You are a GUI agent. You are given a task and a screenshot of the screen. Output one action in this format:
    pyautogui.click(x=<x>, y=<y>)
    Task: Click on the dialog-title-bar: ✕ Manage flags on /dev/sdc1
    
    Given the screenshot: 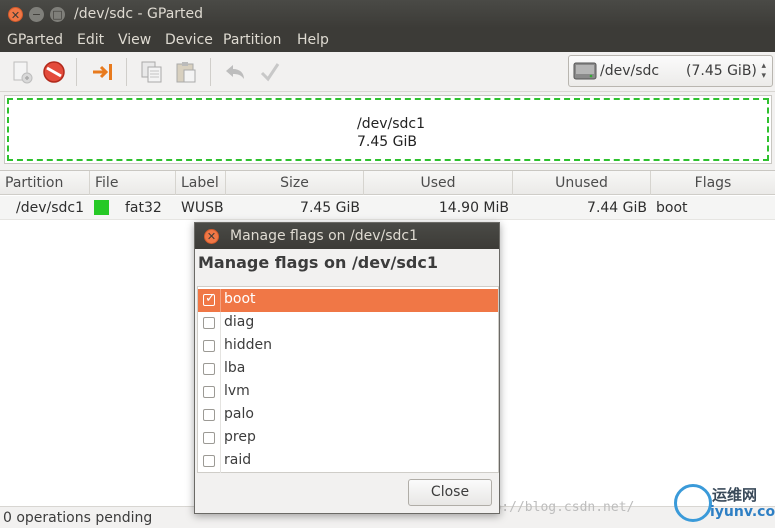 What is the action you would take?
    pyautogui.click(x=347, y=236)
    